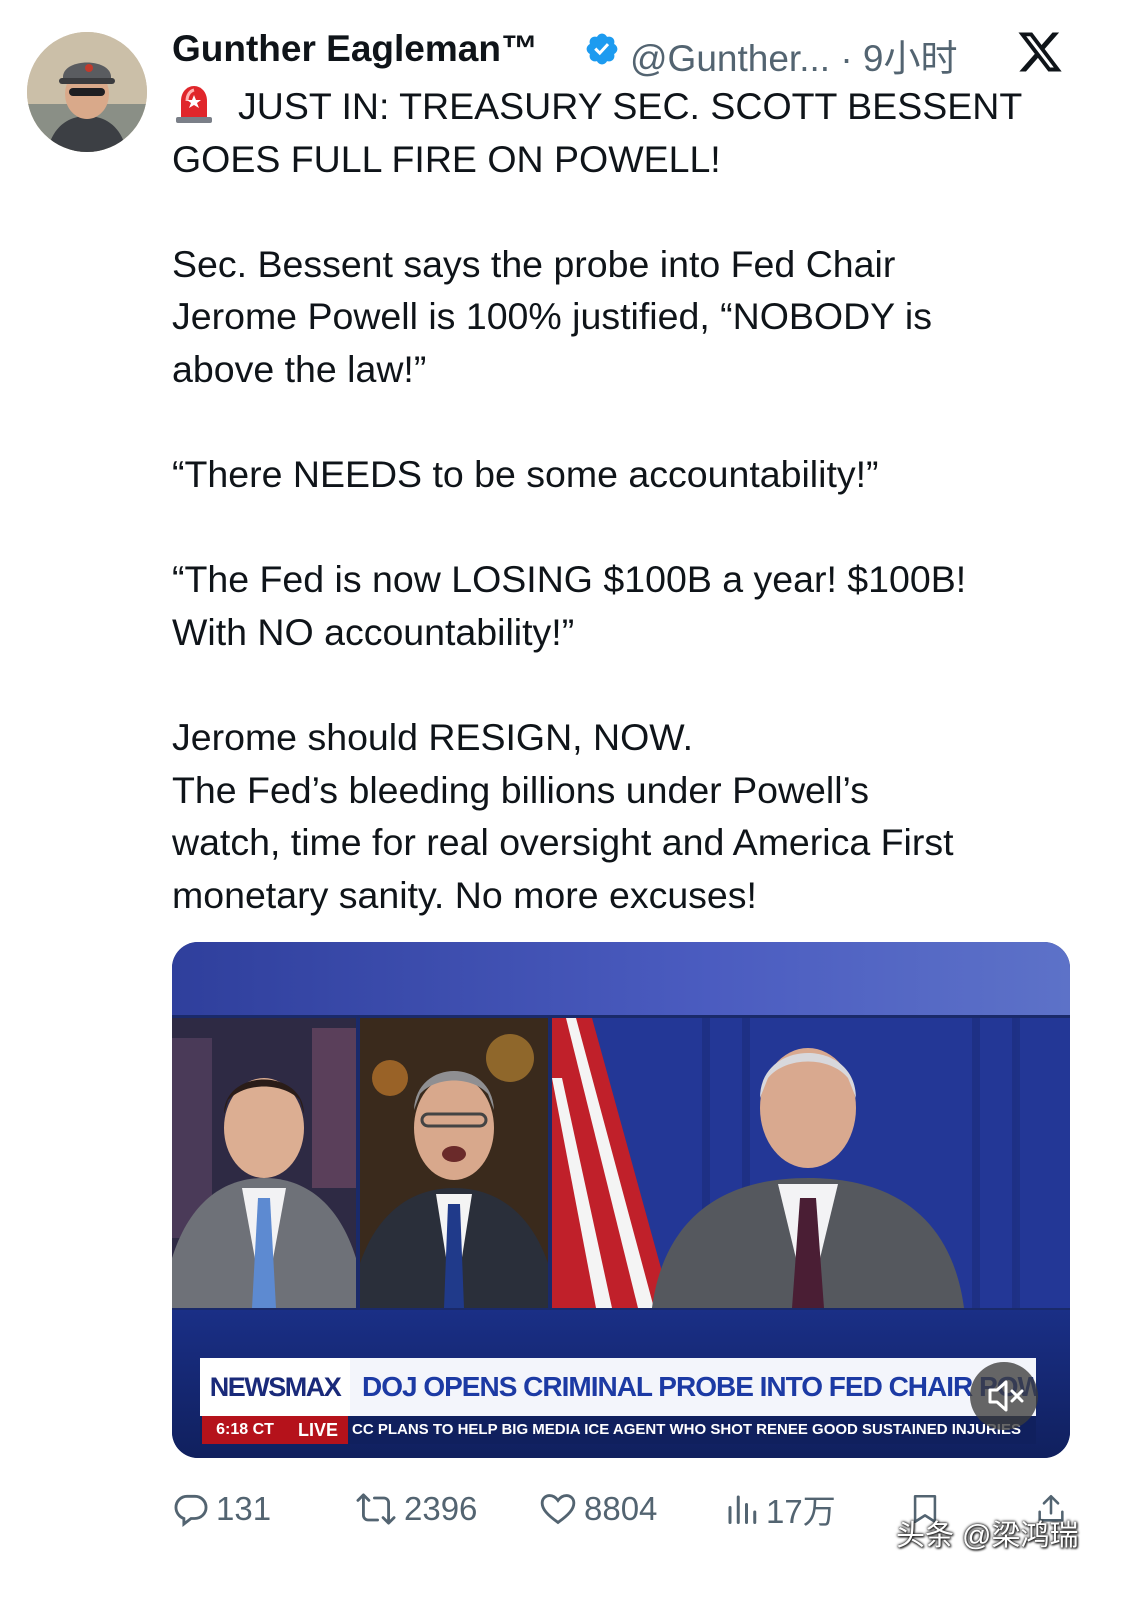 This screenshot has height=1609, width=1125. I want to click on retweet-button: 2396, so click(415, 1509).